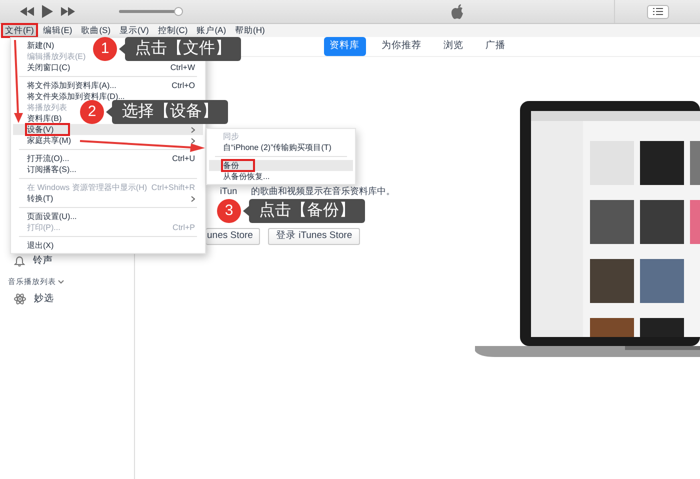 This screenshot has width=700, height=479. I want to click on callout-tooltip: 点击【备份】, so click(307, 211).